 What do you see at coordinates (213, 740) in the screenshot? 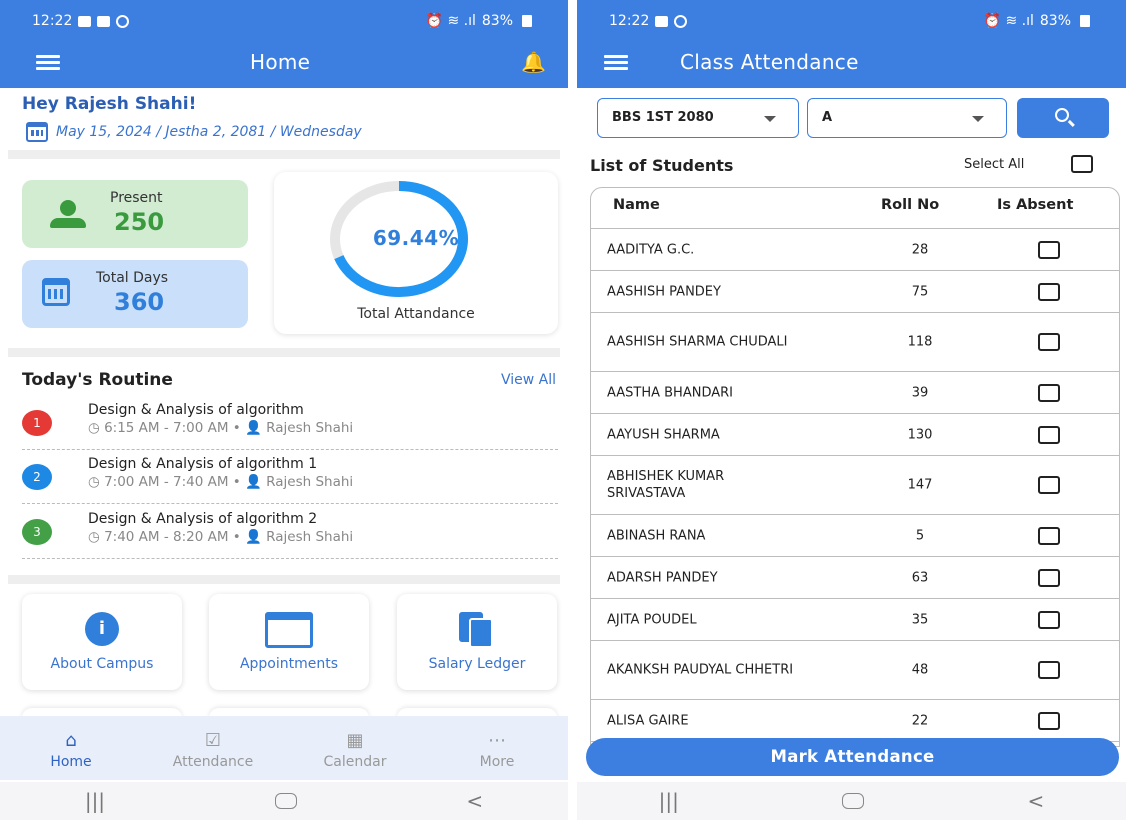
I see `checkbox-icon: ☑` at bounding box center [213, 740].